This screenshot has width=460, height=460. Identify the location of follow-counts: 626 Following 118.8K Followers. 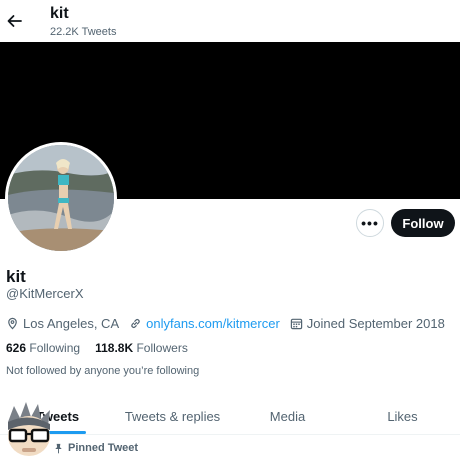
(104, 348).